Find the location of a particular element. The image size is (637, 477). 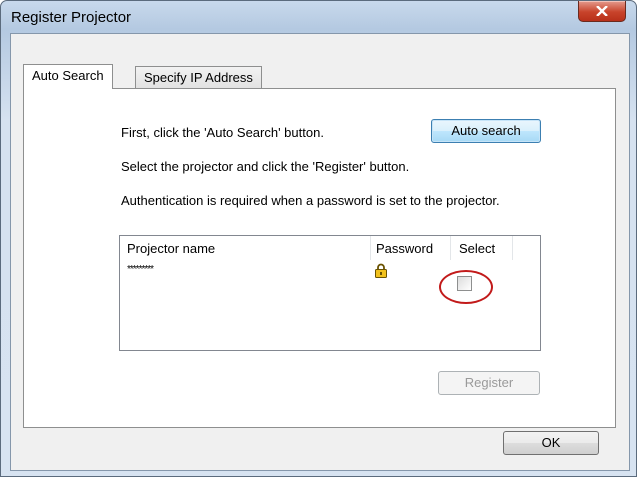

lock-icon is located at coordinates (381, 270).